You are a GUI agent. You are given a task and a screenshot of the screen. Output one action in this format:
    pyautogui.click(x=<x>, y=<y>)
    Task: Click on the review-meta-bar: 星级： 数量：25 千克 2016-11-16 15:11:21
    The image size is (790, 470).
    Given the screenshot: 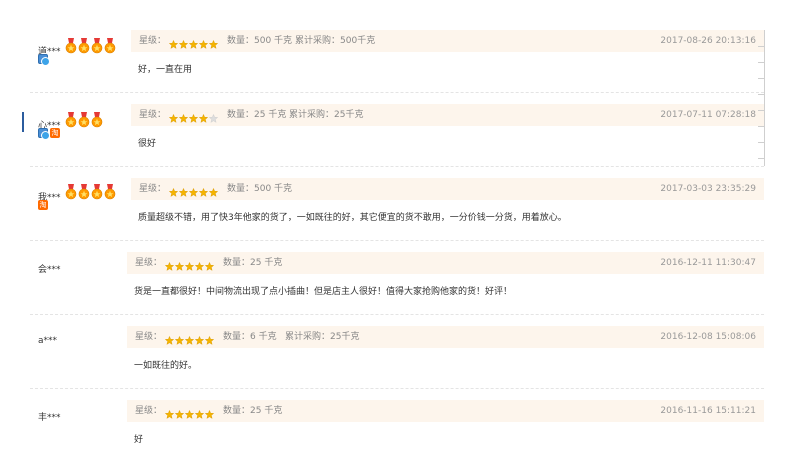 What is the action you would take?
    pyautogui.click(x=445, y=411)
    